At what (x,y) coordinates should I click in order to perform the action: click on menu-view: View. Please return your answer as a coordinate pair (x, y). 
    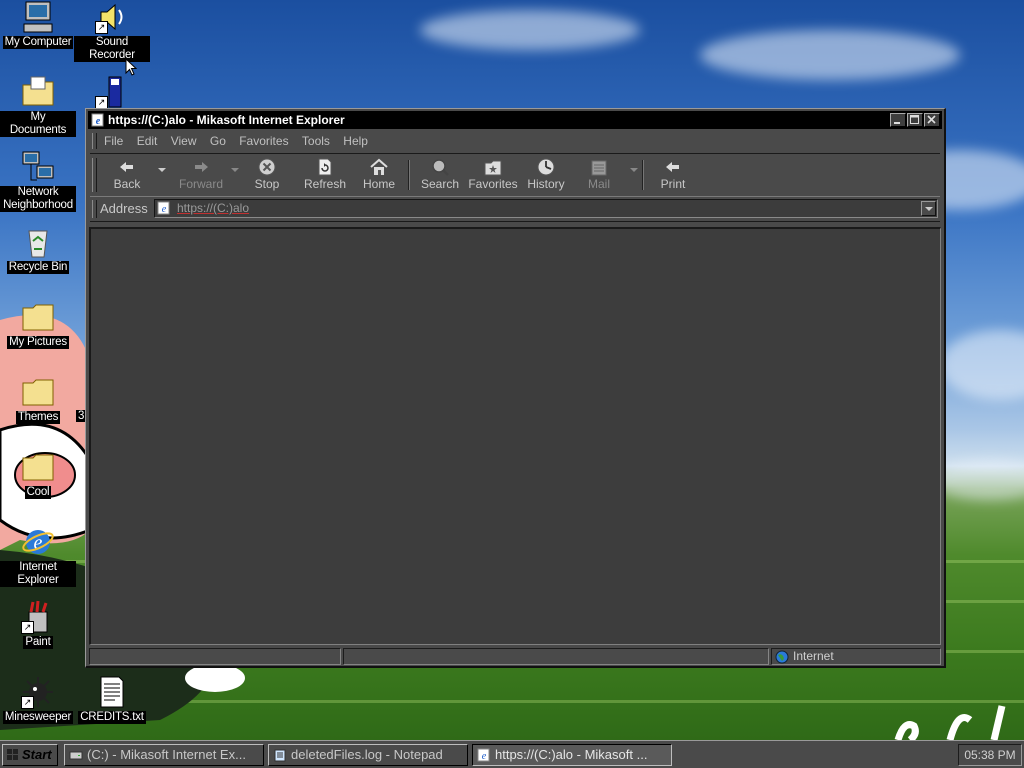
    Looking at the image, I should click on (184, 141).